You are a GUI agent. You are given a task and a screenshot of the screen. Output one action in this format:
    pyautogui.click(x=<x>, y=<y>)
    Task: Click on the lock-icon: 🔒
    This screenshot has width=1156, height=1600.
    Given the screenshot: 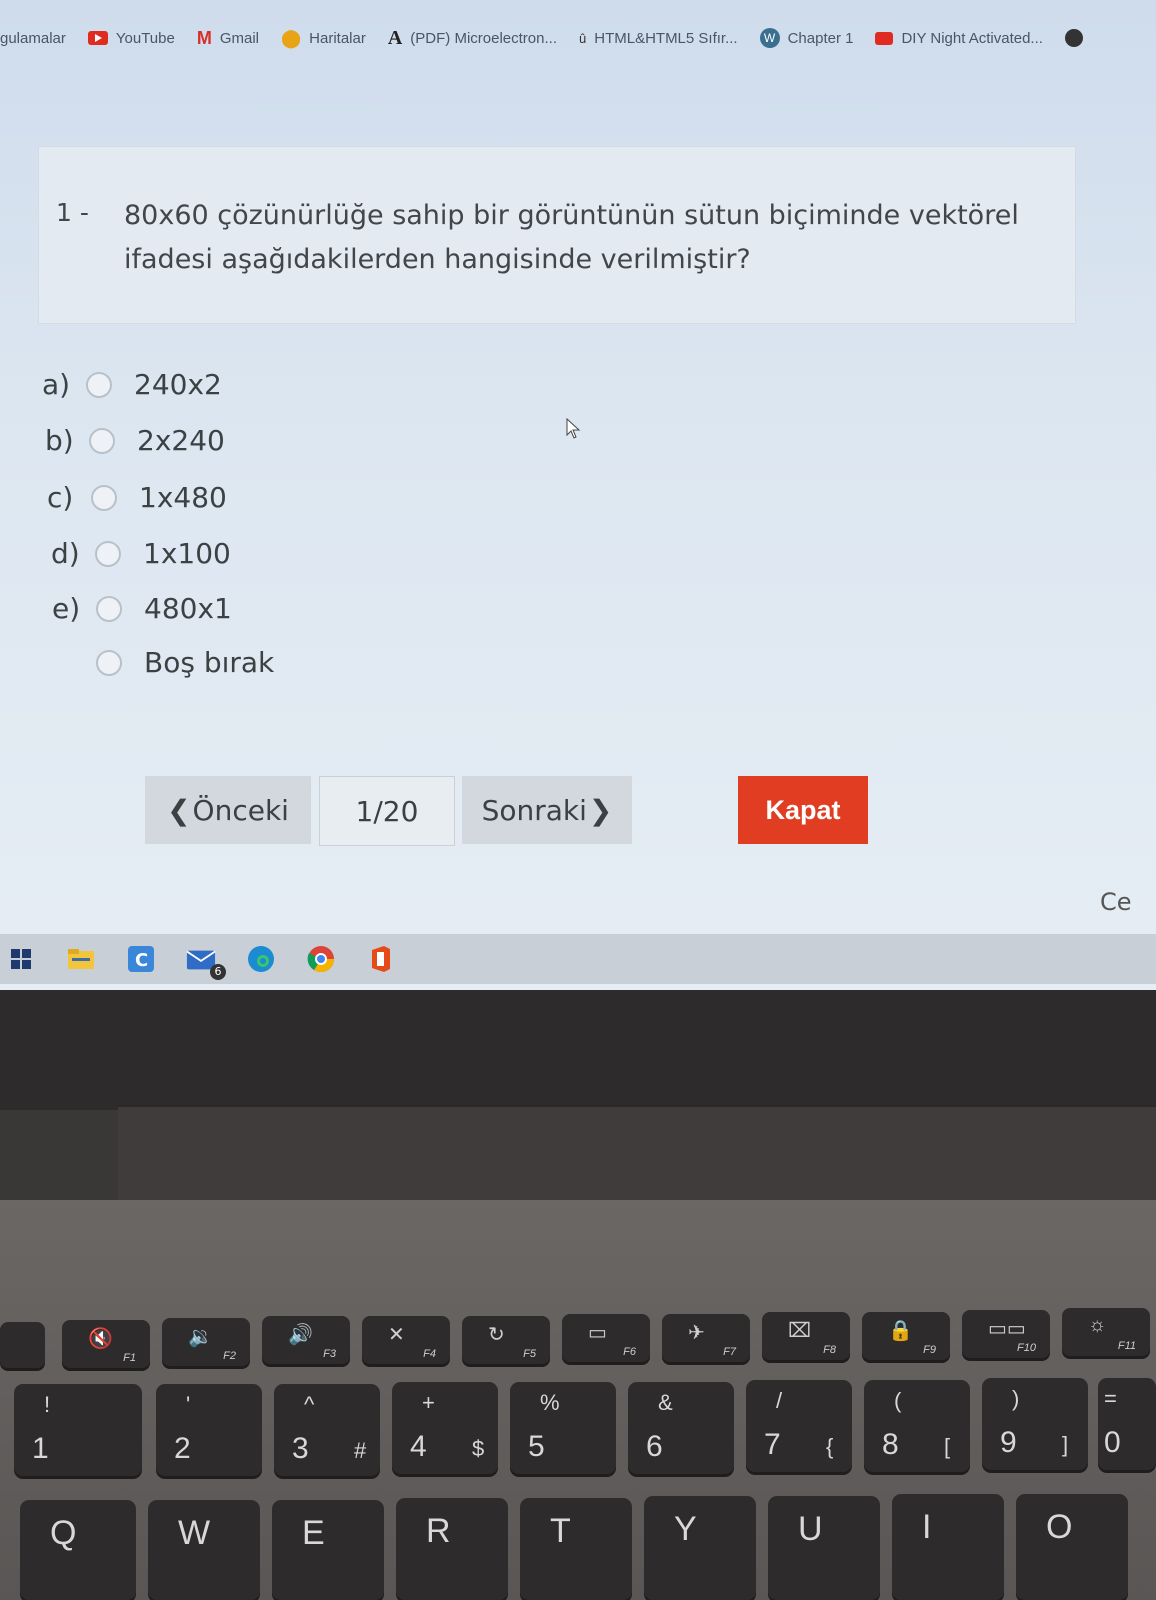 What is the action you would take?
    pyautogui.click(x=900, y=1331)
    